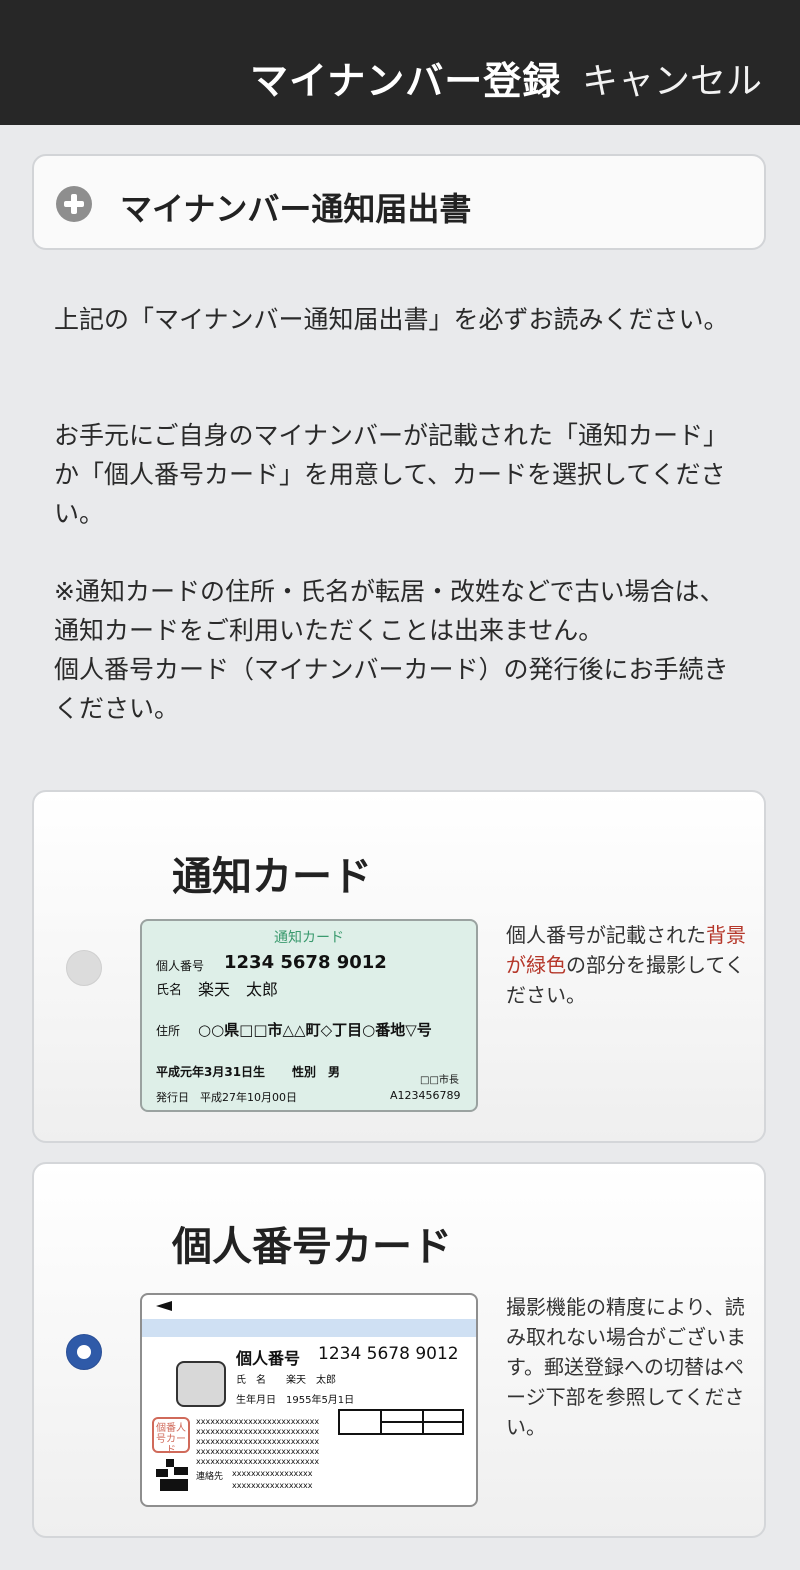 The height and width of the screenshot is (1570, 800). What do you see at coordinates (84, 968) in the screenshot?
I see `radio-notification-card` at bounding box center [84, 968].